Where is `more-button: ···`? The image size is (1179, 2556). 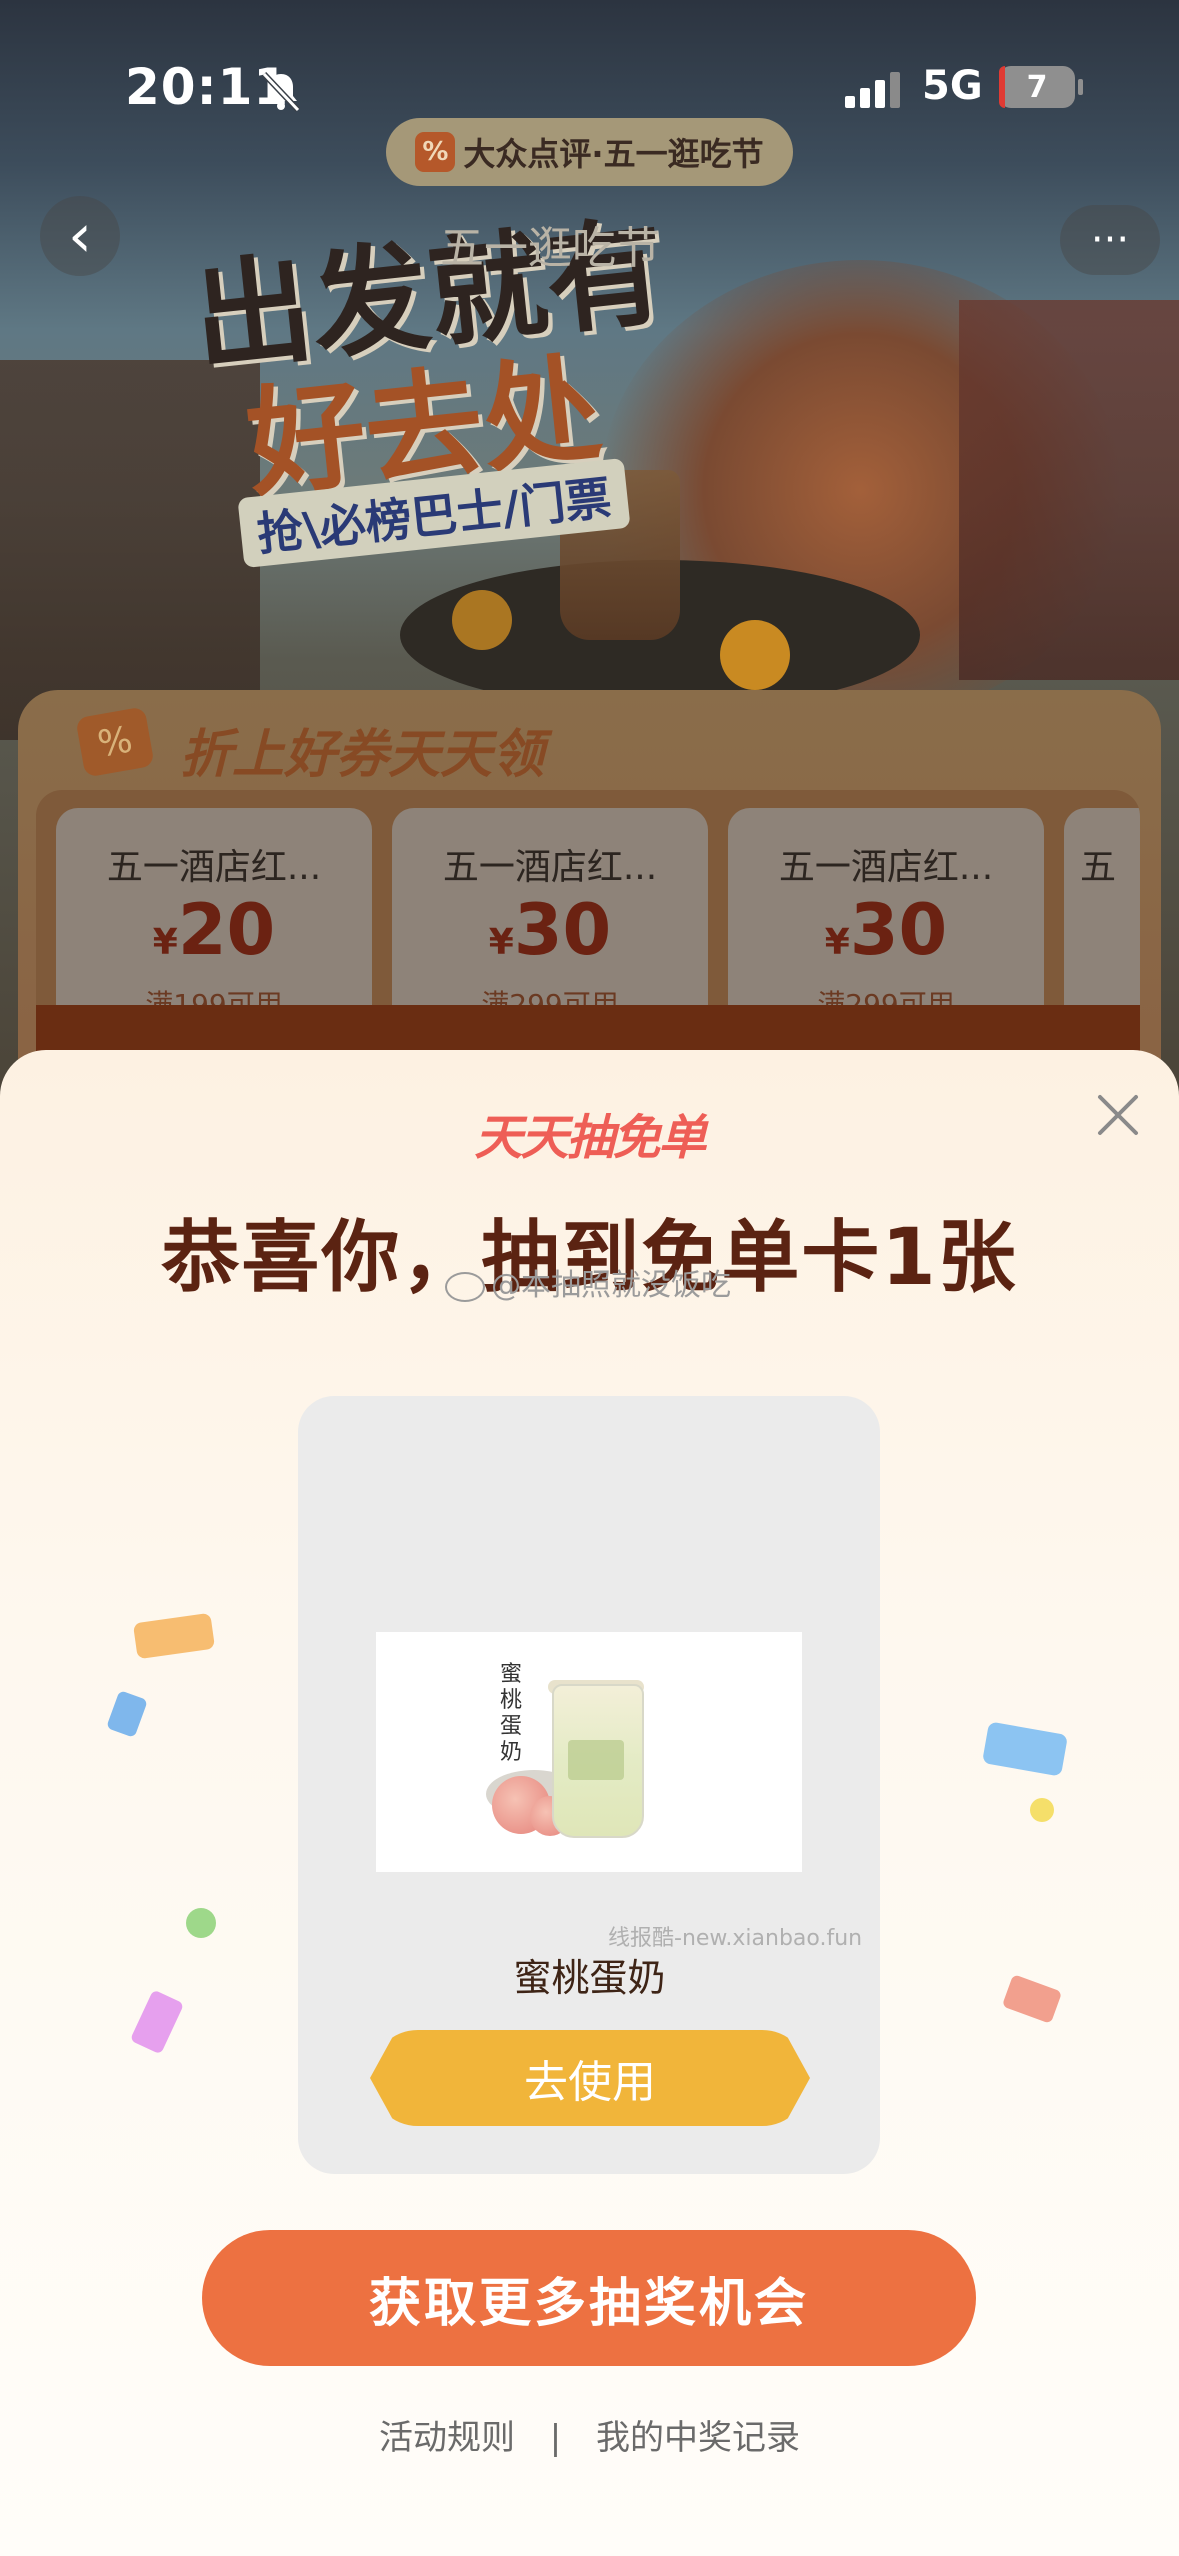
more-button: ··· is located at coordinates (1110, 240).